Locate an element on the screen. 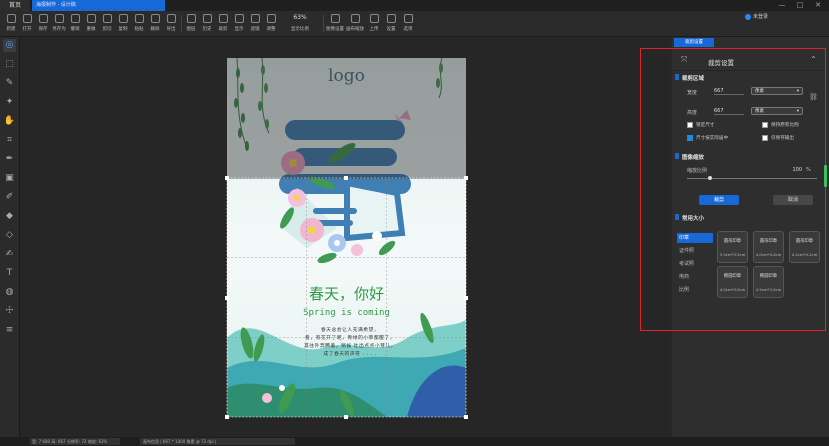 The image size is (829, 446). adjust-icon is located at coordinates (271, 18).